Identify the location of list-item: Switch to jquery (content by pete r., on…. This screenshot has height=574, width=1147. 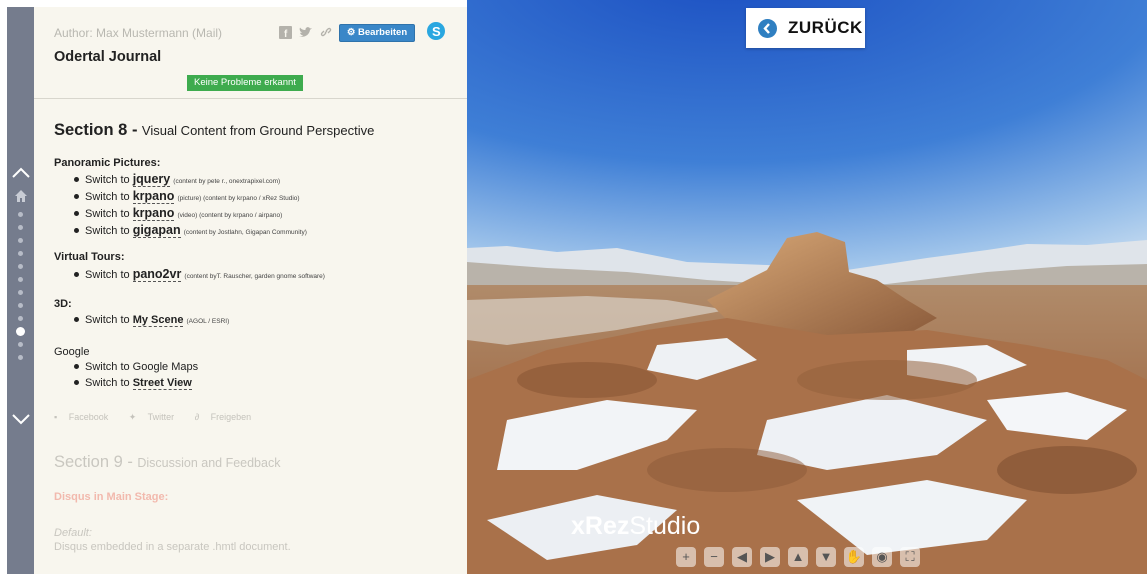
(176, 179).